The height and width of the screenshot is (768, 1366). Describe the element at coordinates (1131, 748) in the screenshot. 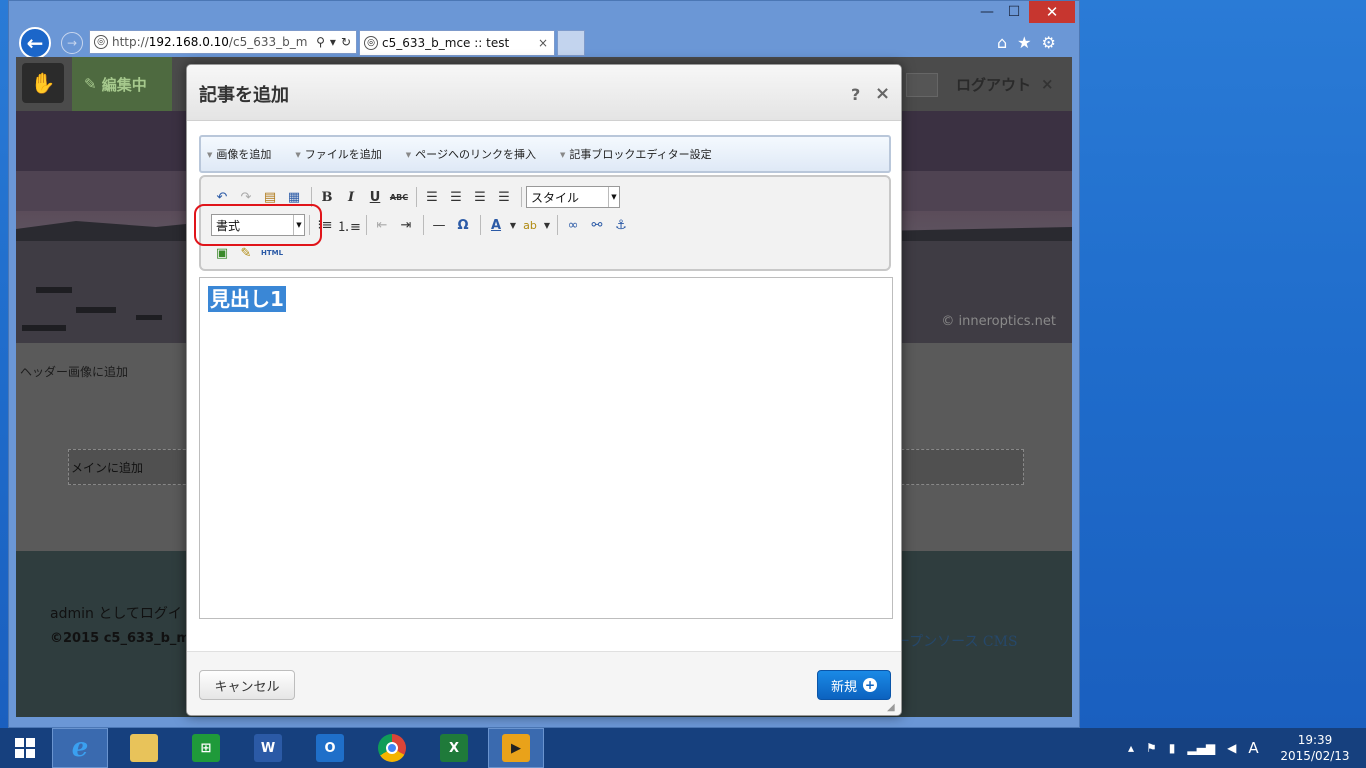

I see `chevron-up-icon: ▴` at that location.